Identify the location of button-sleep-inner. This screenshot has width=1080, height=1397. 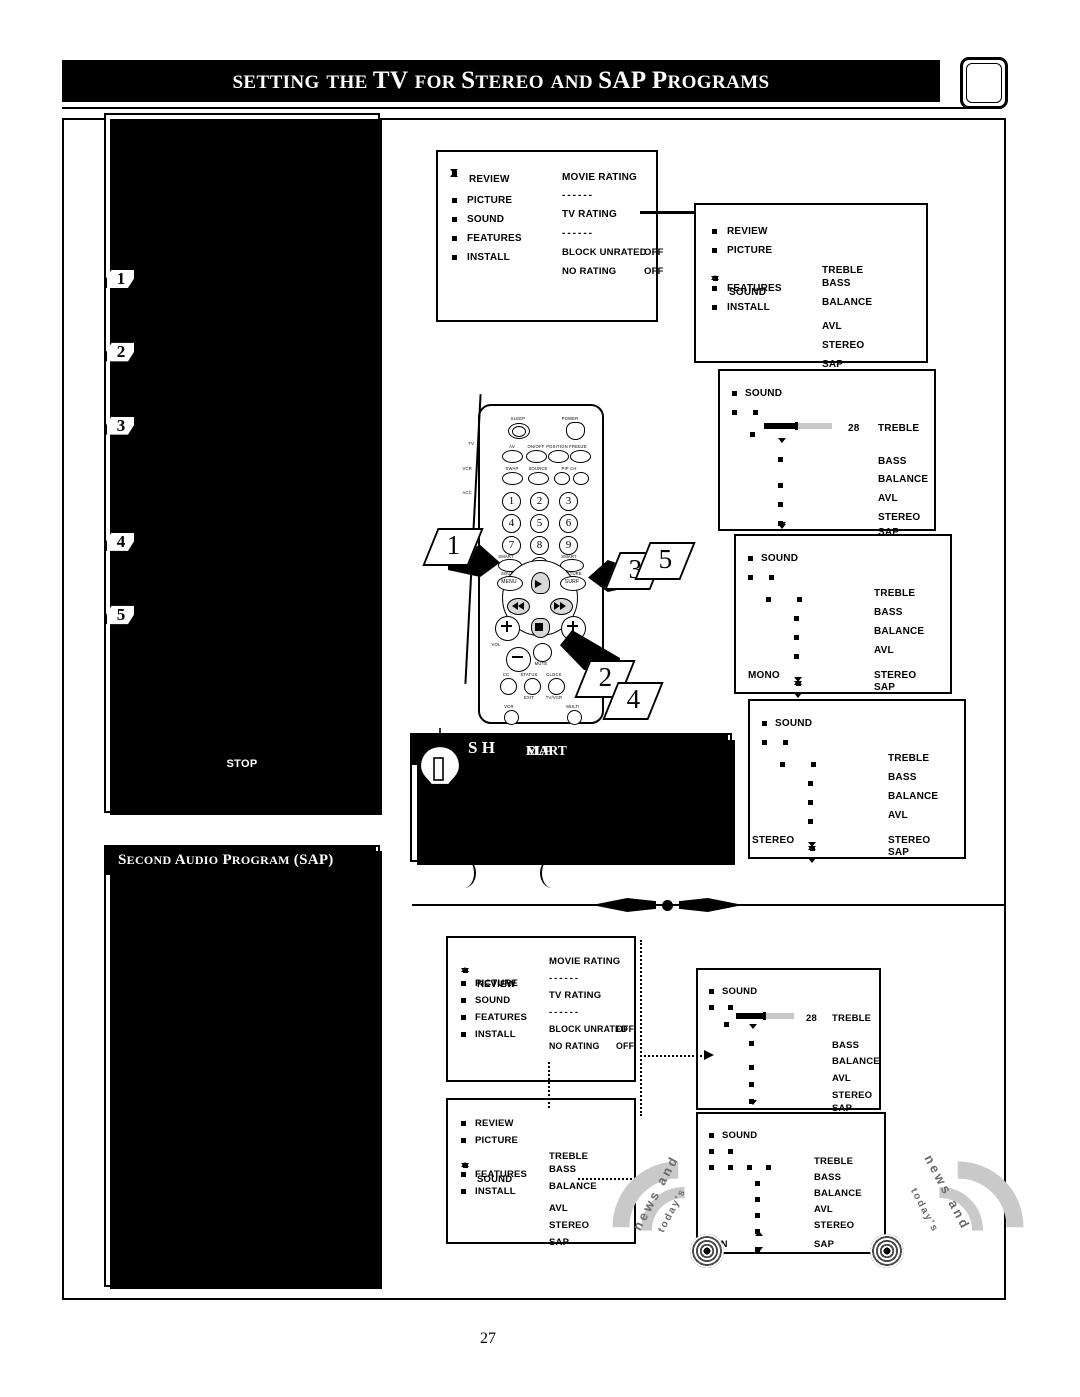
(519, 431).